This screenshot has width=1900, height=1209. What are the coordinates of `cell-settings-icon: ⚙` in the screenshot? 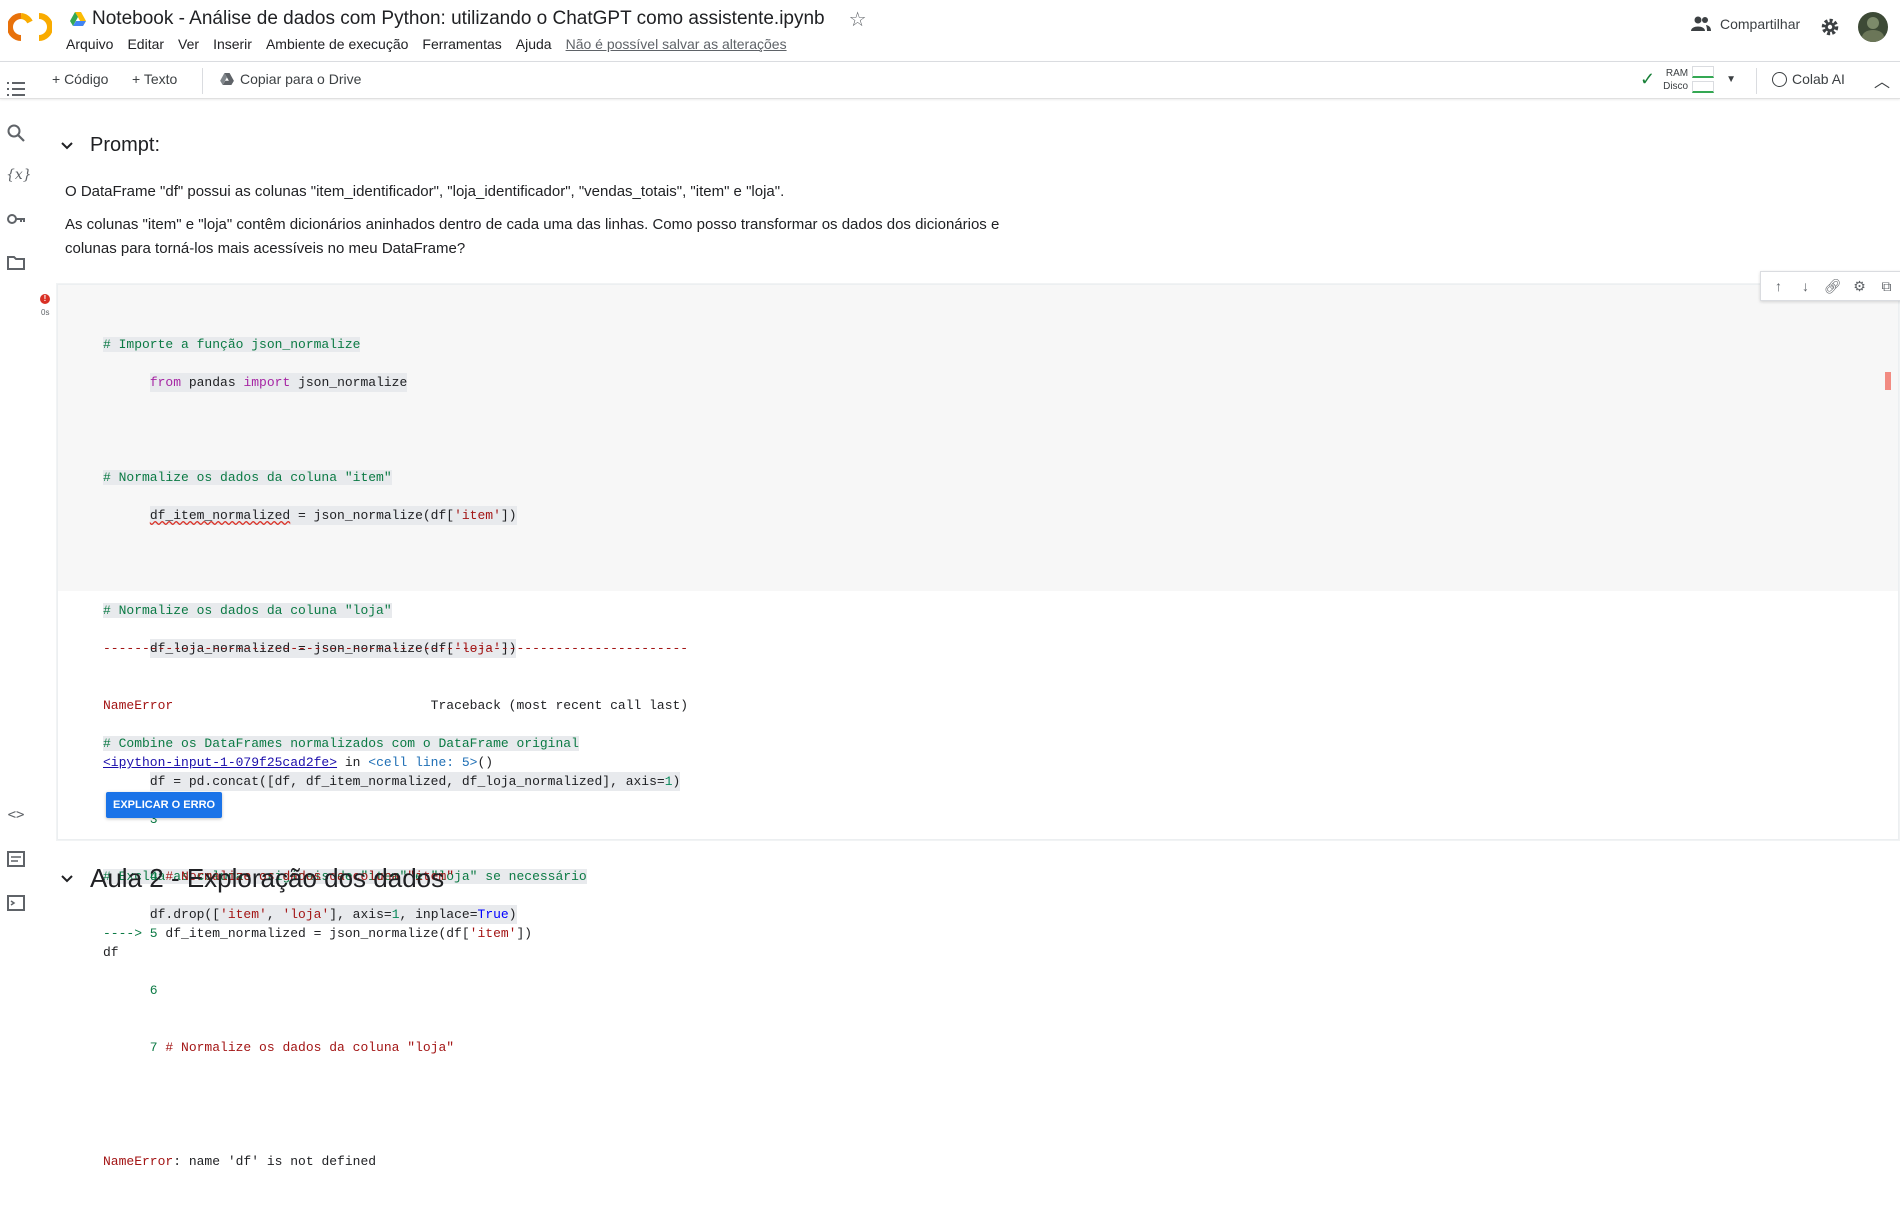 It's located at (1859, 286).